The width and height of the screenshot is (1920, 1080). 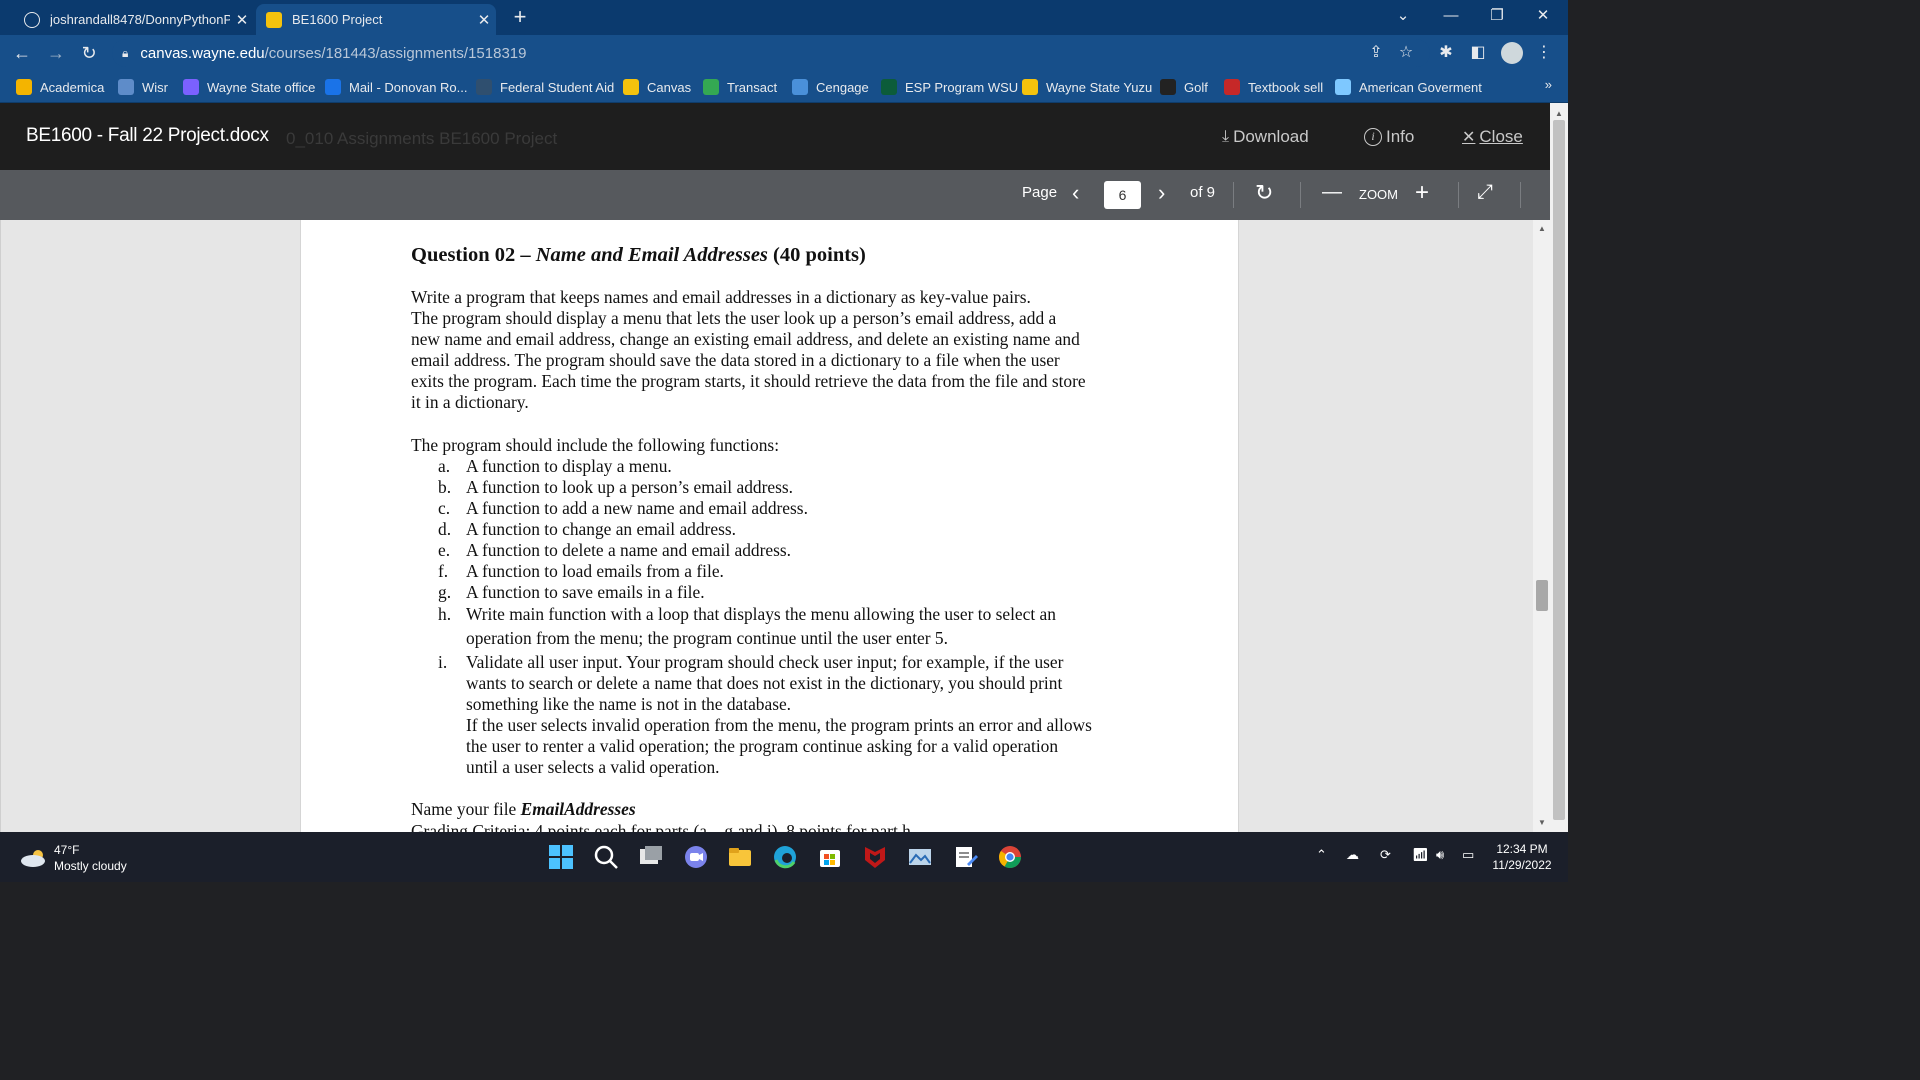 I want to click on scroll-down-arrow-icon: ▼, so click(x=1542, y=822).